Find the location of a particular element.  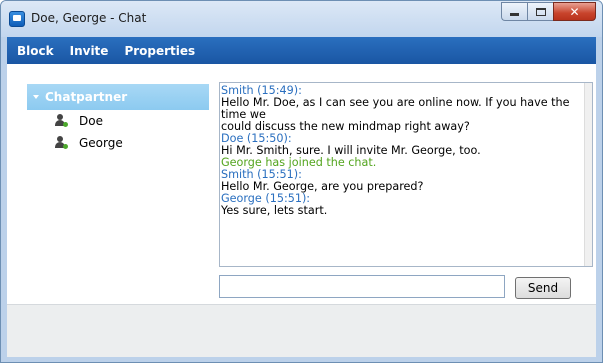

chatpartner-title: Chatpartner is located at coordinates (86, 97).